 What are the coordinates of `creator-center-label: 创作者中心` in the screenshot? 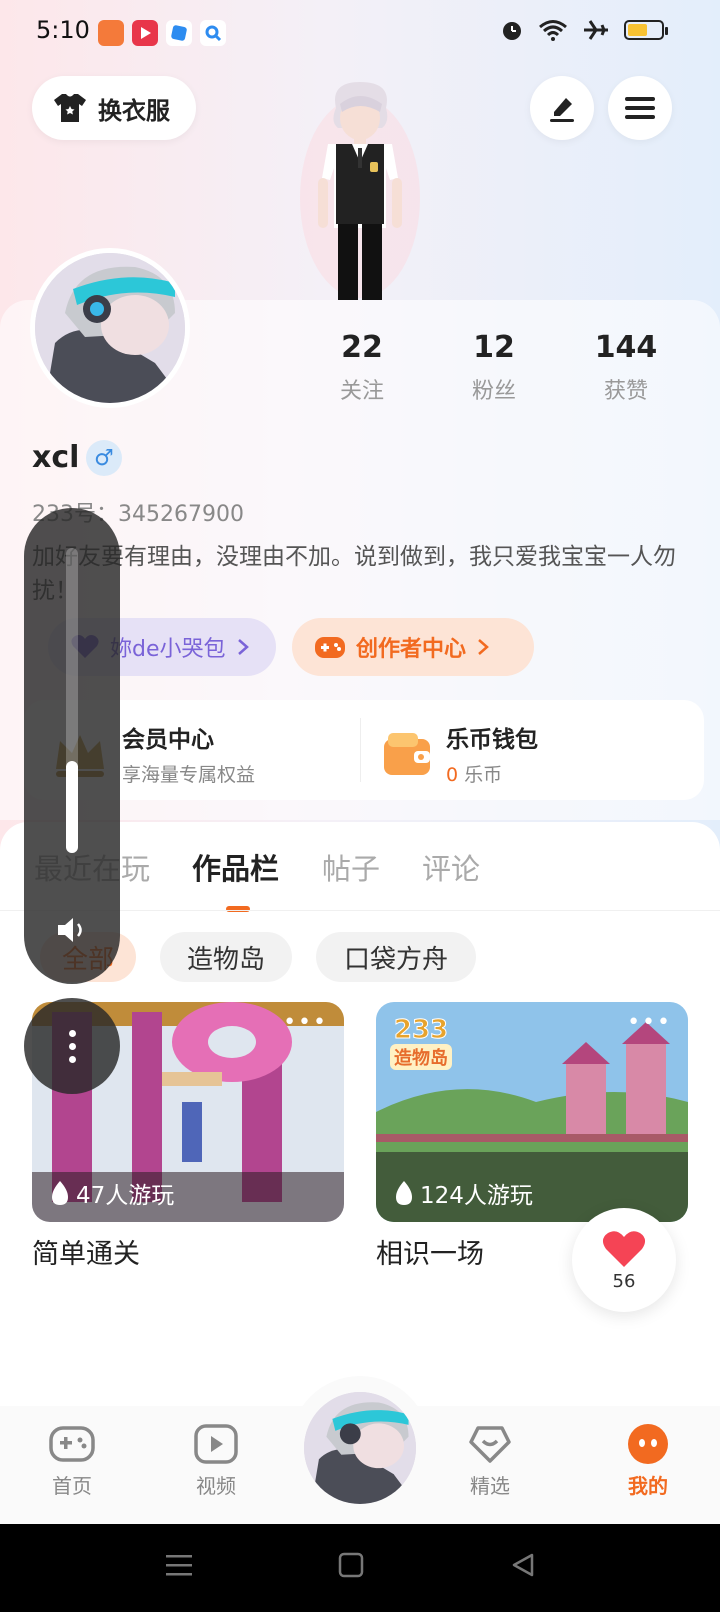 It's located at (411, 649).